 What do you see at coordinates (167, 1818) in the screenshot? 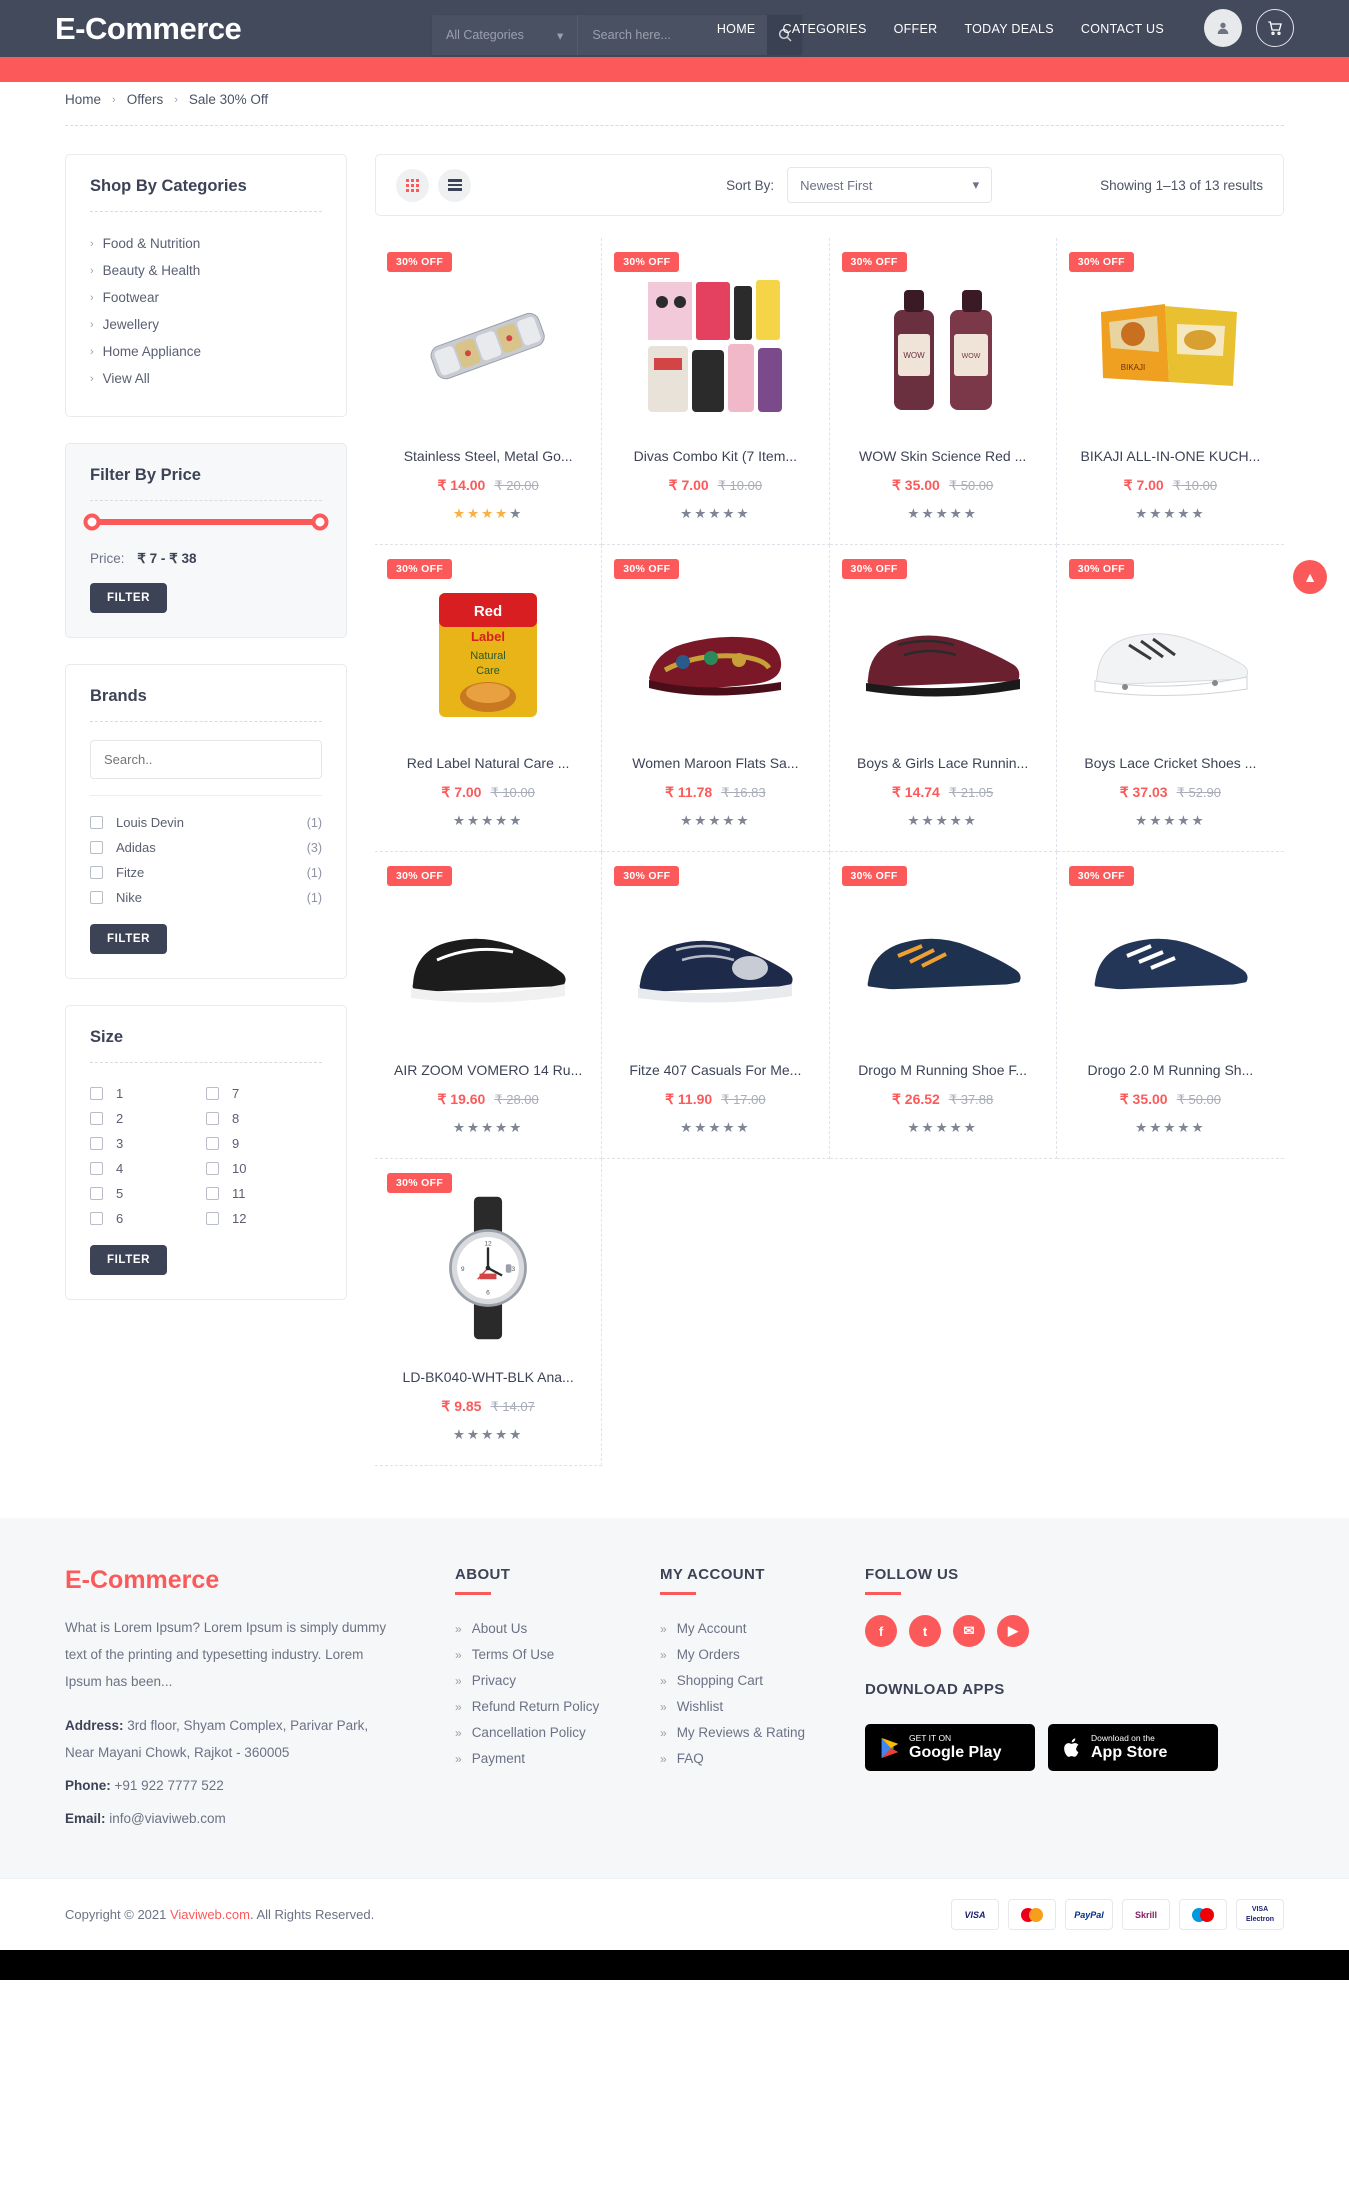
I see `email-value: info@viaviweb.com` at bounding box center [167, 1818].